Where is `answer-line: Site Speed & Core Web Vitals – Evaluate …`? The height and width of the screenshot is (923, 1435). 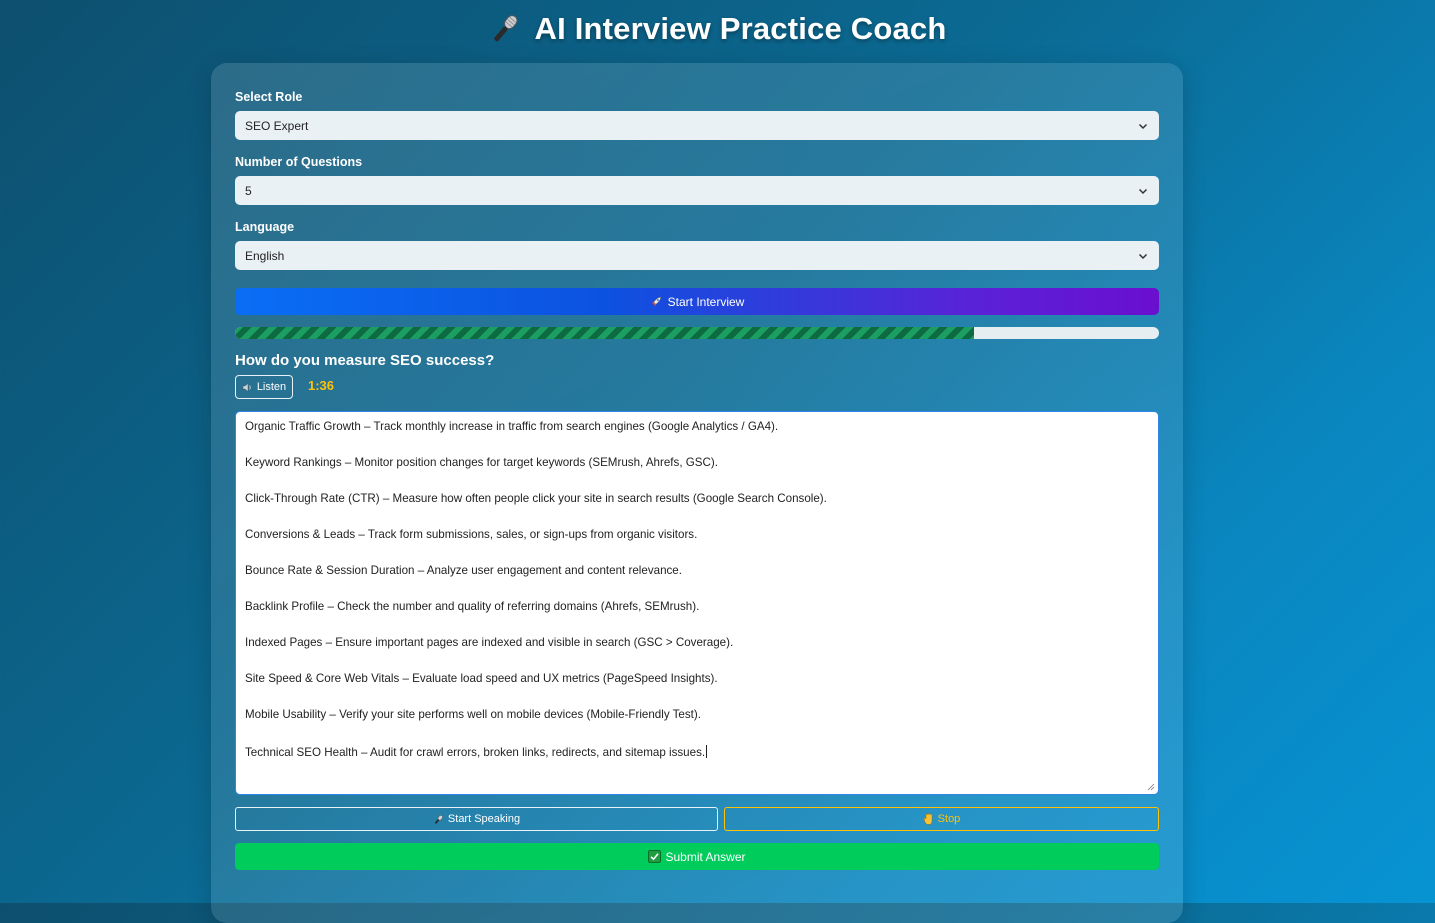
answer-line: Site Speed & Core Web Vitals – Evaluate … is located at coordinates (481, 678).